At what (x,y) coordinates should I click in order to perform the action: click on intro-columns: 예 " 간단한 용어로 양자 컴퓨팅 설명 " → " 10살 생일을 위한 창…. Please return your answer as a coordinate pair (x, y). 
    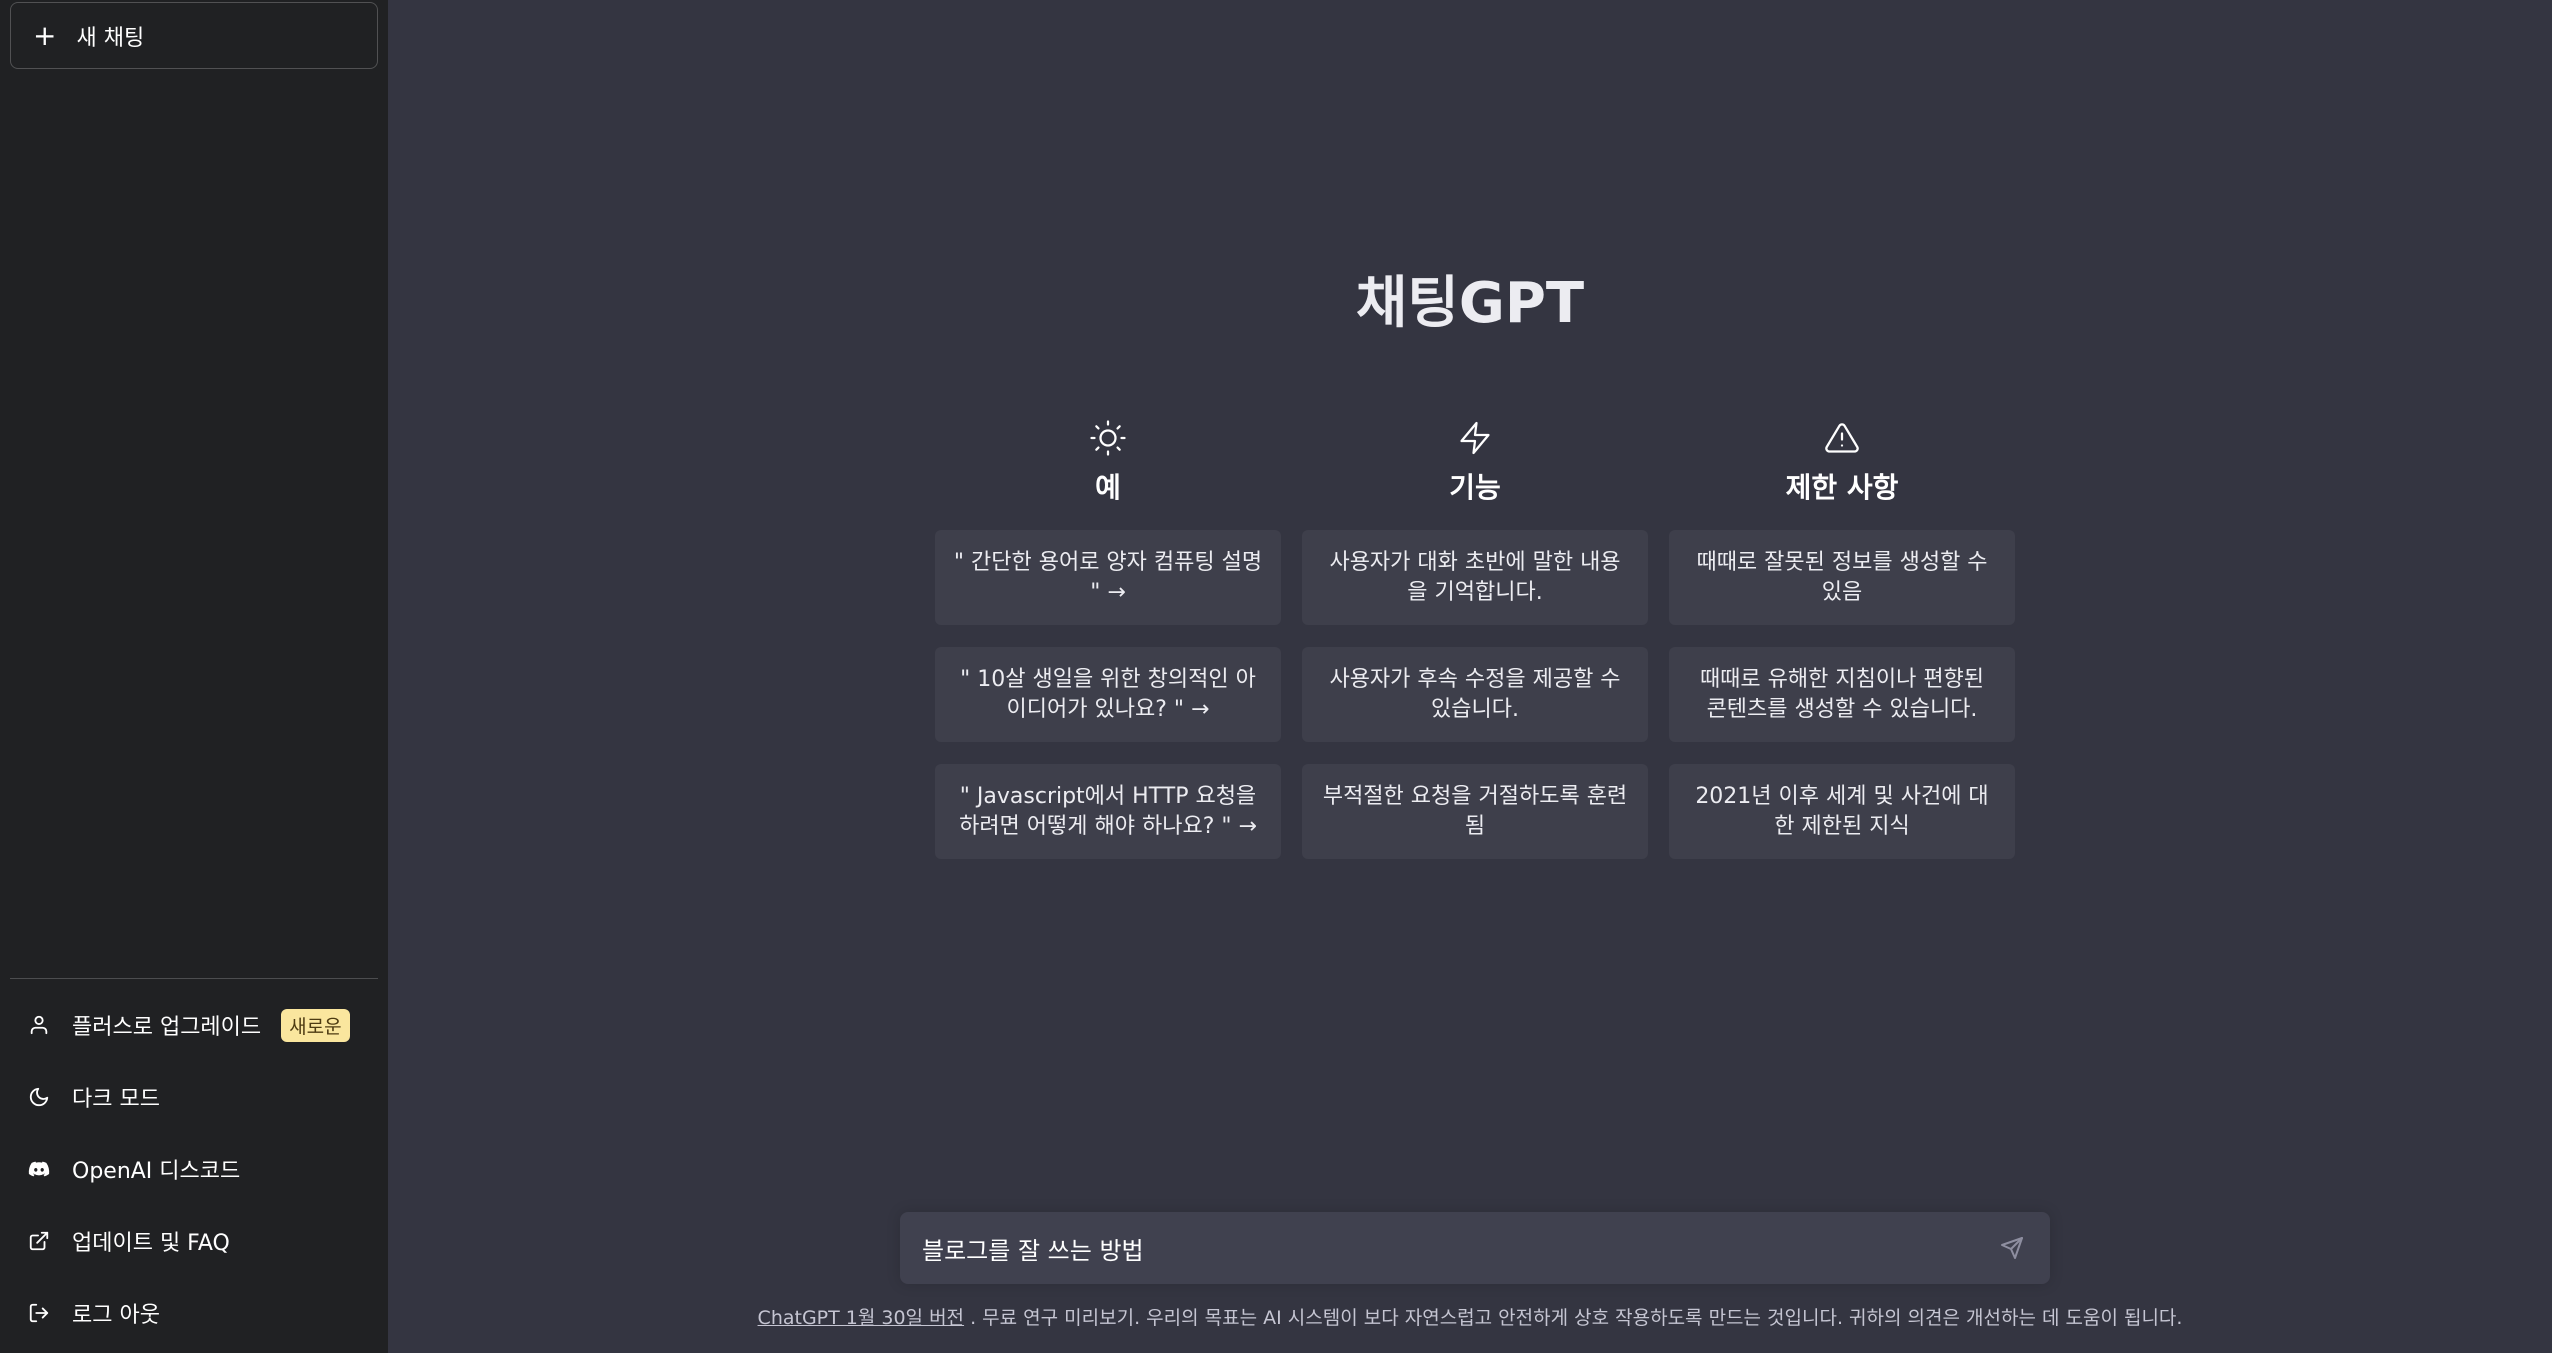
    Looking at the image, I should click on (1475, 649).